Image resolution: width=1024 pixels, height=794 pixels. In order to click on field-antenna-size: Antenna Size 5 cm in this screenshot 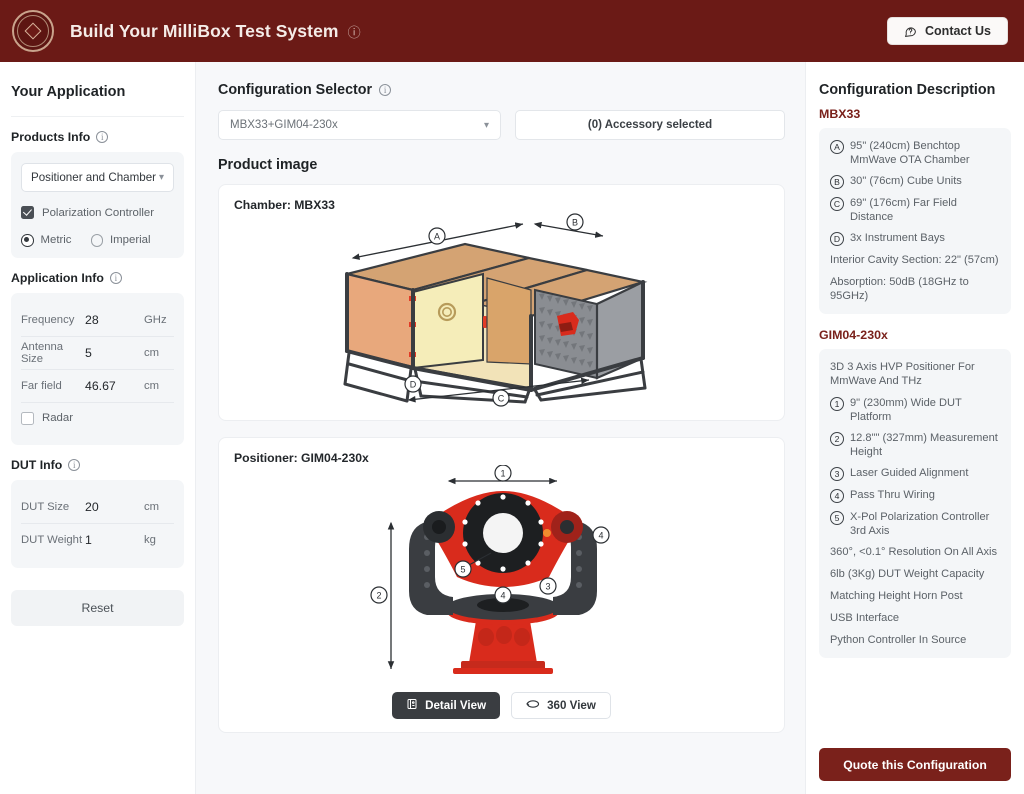, I will do `click(97, 353)`.